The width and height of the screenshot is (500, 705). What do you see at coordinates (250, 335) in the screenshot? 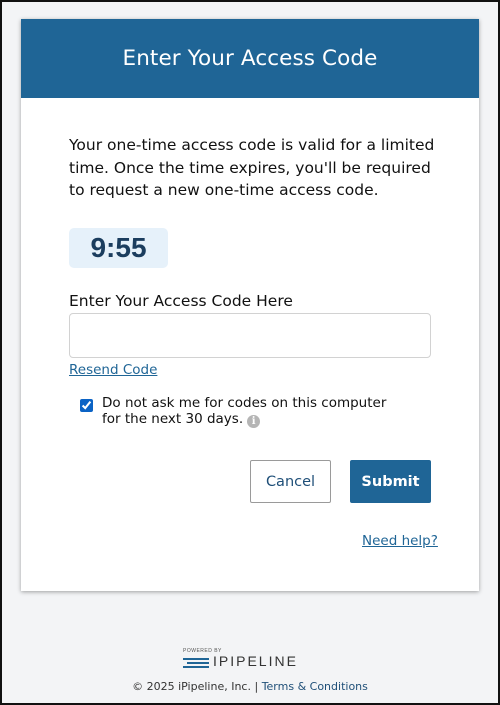
I see `access-code-input` at bounding box center [250, 335].